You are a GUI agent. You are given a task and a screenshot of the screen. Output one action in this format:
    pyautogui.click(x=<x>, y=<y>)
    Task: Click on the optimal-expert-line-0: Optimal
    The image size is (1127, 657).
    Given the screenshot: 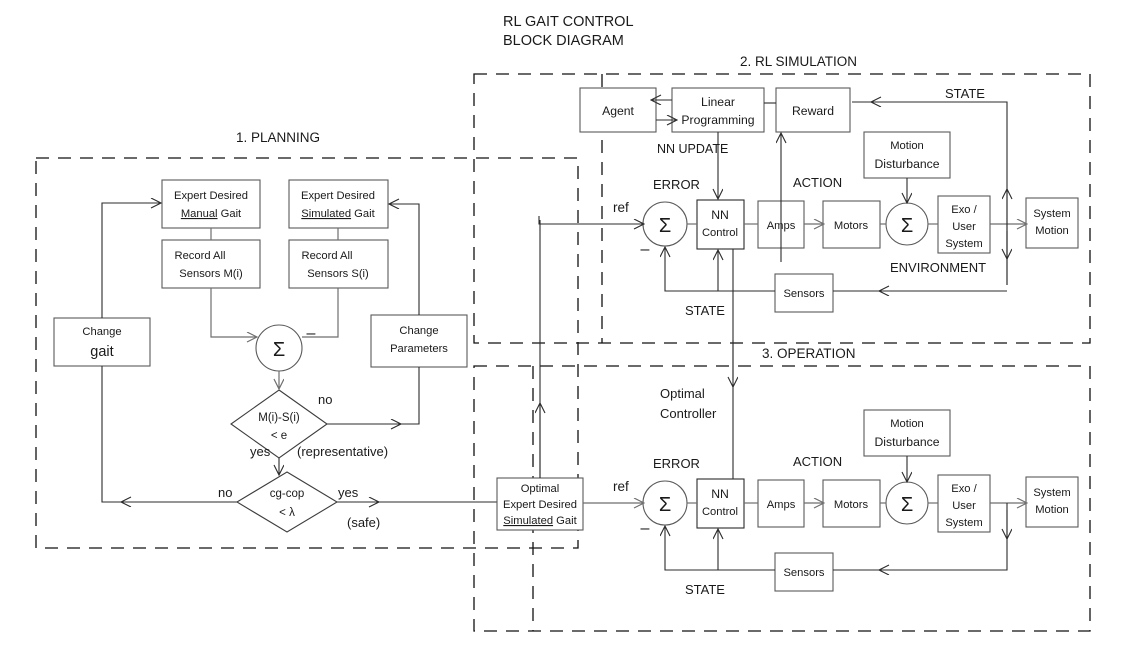 What is the action you would take?
    pyautogui.click(x=540, y=489)
    